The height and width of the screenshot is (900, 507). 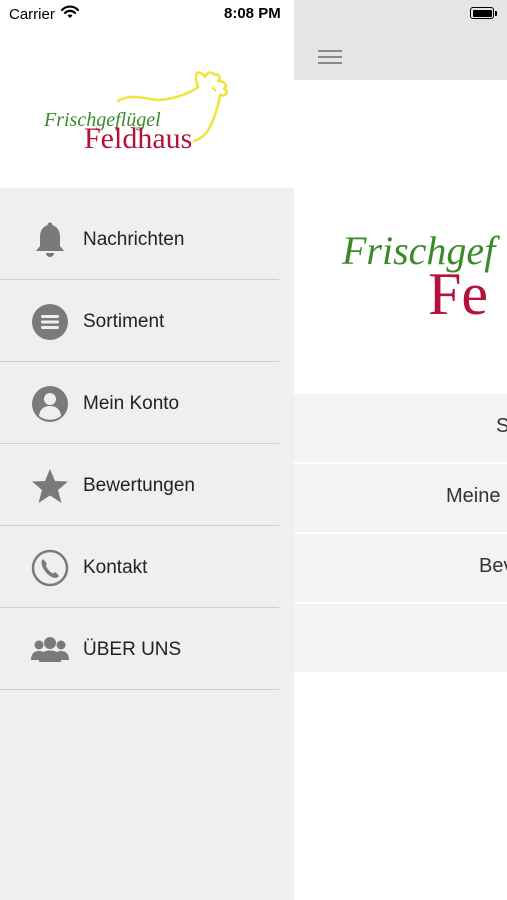 I want to click on menu-item-sortiment: Sortiment, so click(x=139, y=321).